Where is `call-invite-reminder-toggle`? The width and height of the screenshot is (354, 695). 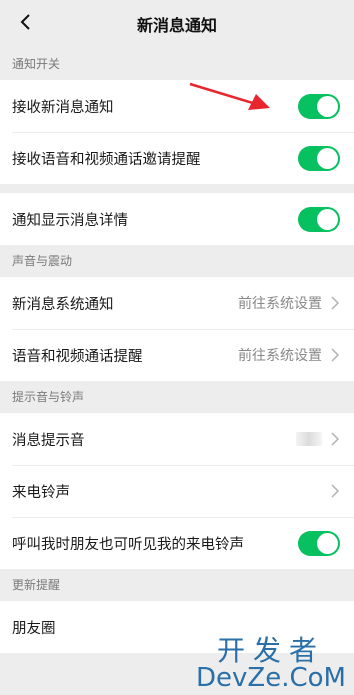 call-invite-reminder-toggle is located at coordinates (319, 158).